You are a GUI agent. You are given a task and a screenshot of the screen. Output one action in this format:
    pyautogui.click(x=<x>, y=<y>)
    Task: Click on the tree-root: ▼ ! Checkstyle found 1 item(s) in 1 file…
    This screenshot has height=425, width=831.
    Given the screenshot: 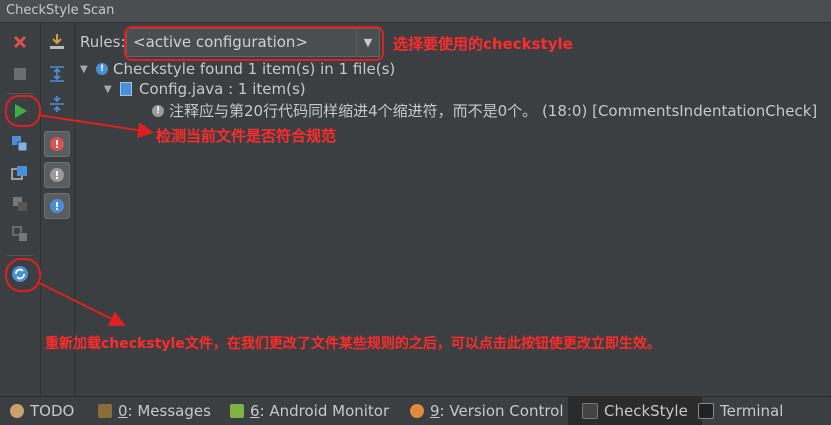 What is the action you would take?
    pyautogui.click(x=237, y=69)
    